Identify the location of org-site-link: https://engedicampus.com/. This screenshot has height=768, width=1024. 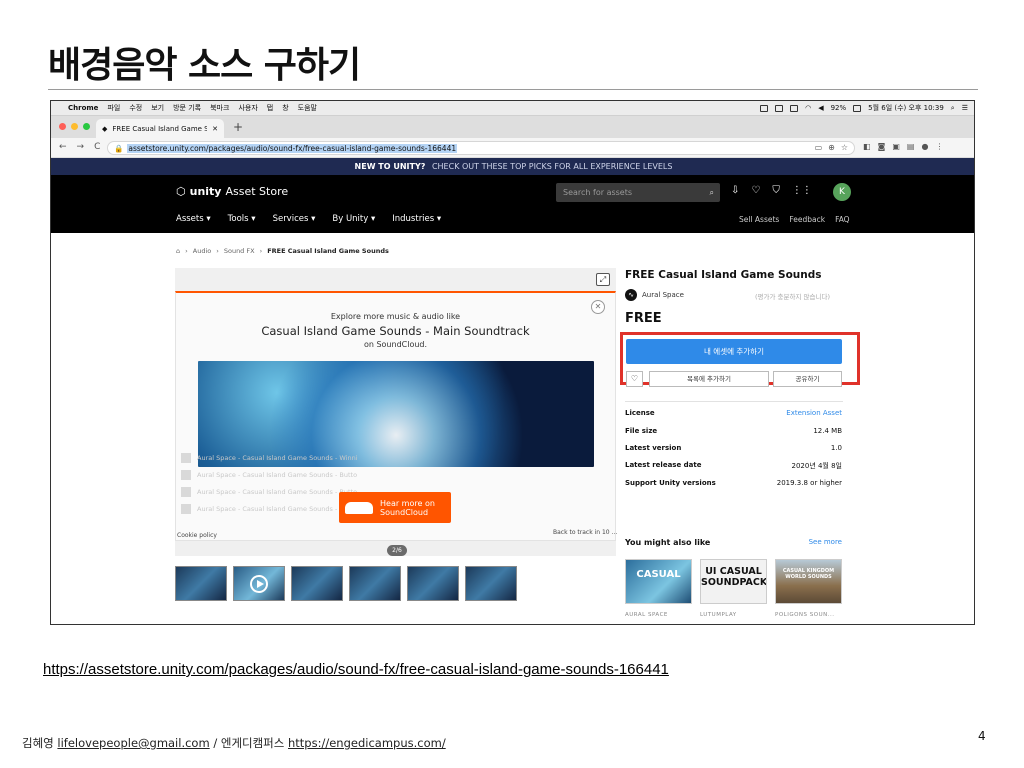
(367, 743).